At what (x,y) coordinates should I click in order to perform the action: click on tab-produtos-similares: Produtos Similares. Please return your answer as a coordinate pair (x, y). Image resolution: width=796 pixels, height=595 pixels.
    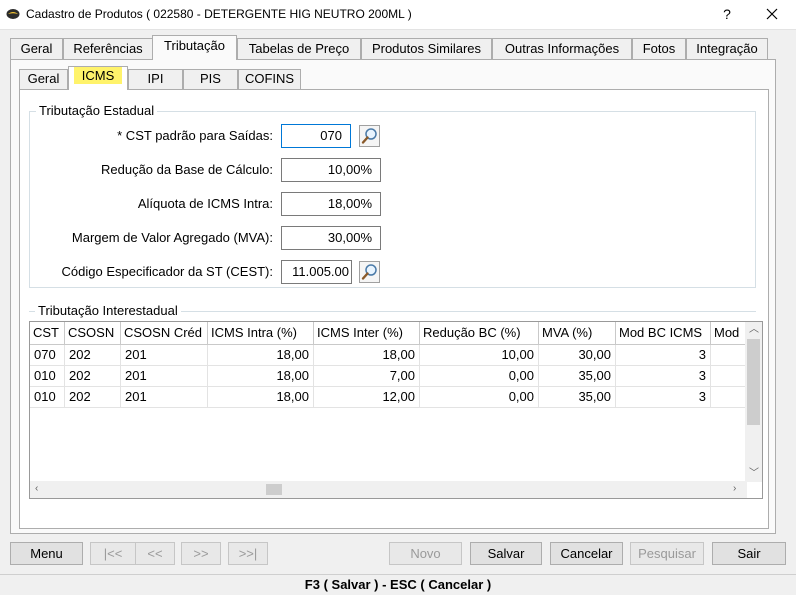
    Looking at the image, I should click on (426, 49).